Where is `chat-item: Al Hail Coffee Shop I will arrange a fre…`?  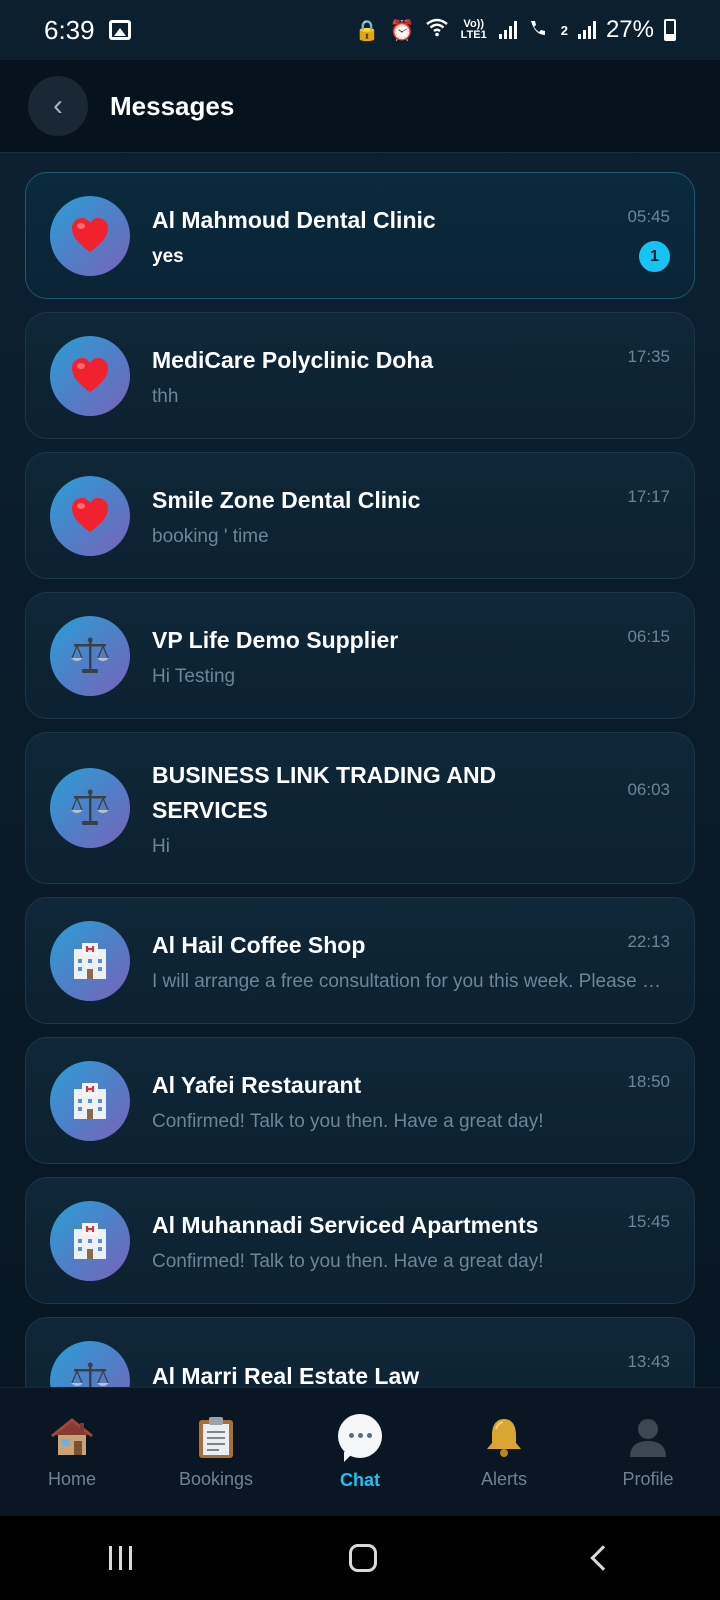 chat-item: Al Hail Coffee Shop I will arrange a fre… is located at coordinates (360, 960).